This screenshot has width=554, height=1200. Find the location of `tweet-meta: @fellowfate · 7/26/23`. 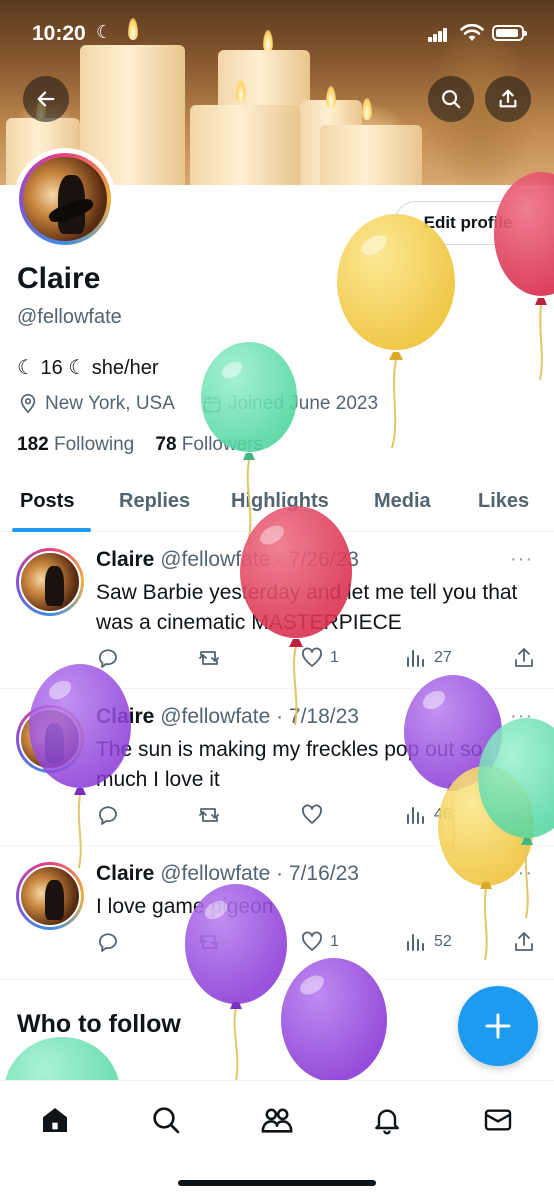

tweet-meta: @fellowfate · 7/26/23 is located at coordinates (259, 559).